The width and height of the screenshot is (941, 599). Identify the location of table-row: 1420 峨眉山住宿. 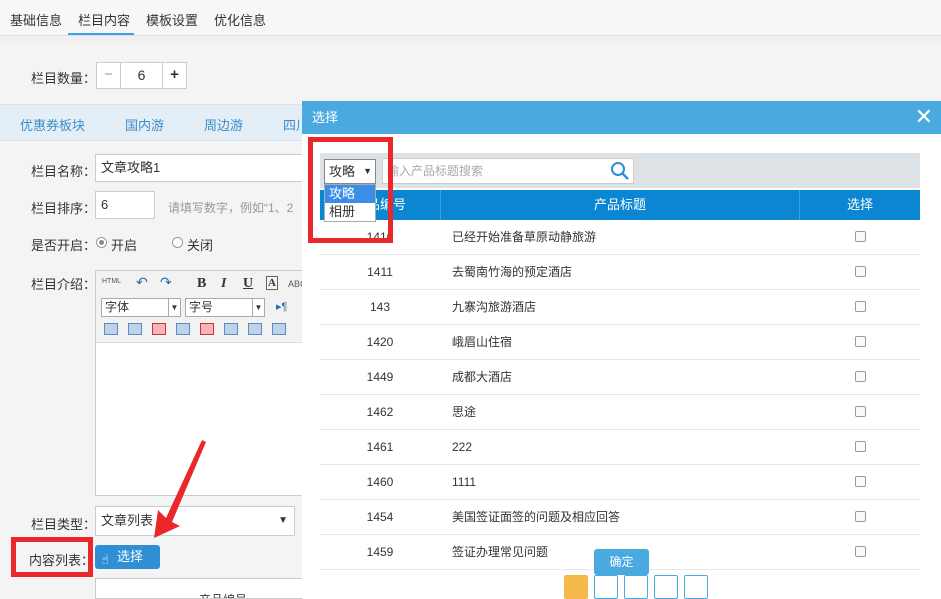
(620, 342).